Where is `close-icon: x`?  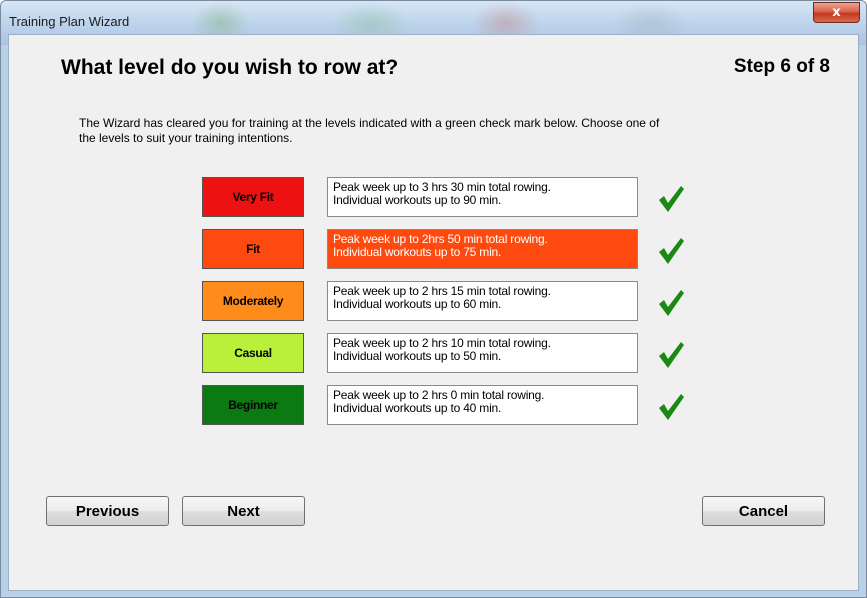
close-icon: x is located at coordinates (836, 12).